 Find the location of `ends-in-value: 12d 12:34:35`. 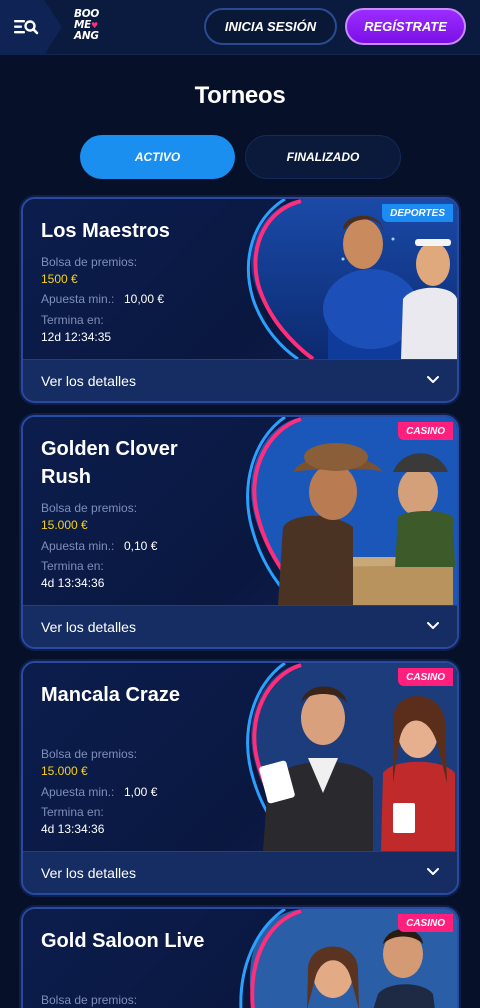

ends-in-value: 12d 12:34:35 is located at coordinates (76, 337).